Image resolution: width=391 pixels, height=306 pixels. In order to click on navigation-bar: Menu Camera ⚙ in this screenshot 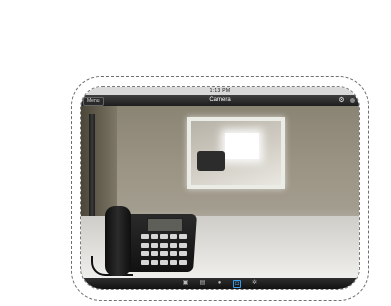, I will do `click(220, 100)`.